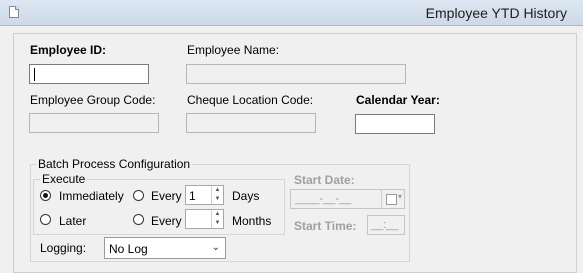 Image resolution: width=583 pixels, height=273 pixels. Describe the element at coordinates (138, 219) in the screenshot. I see `every-months-radio` at that location.